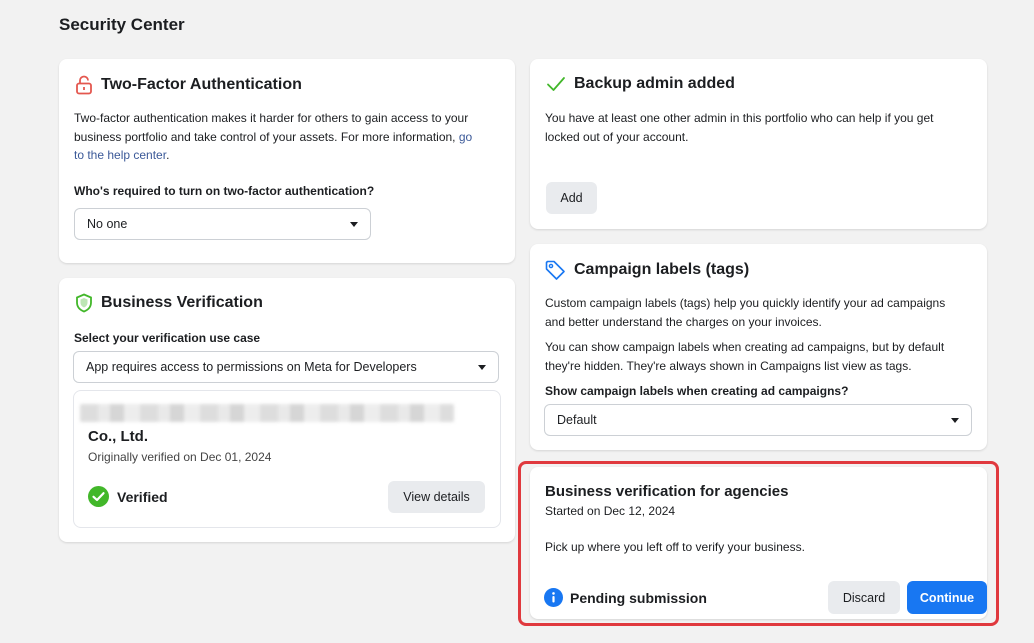 This screenshot has height=643, width=1034. What do you see at coordinates (662, 269) in the screenshot?
I see `campaign-labels-title: Campaign labels (tags)` at bounding box center [662, 269].